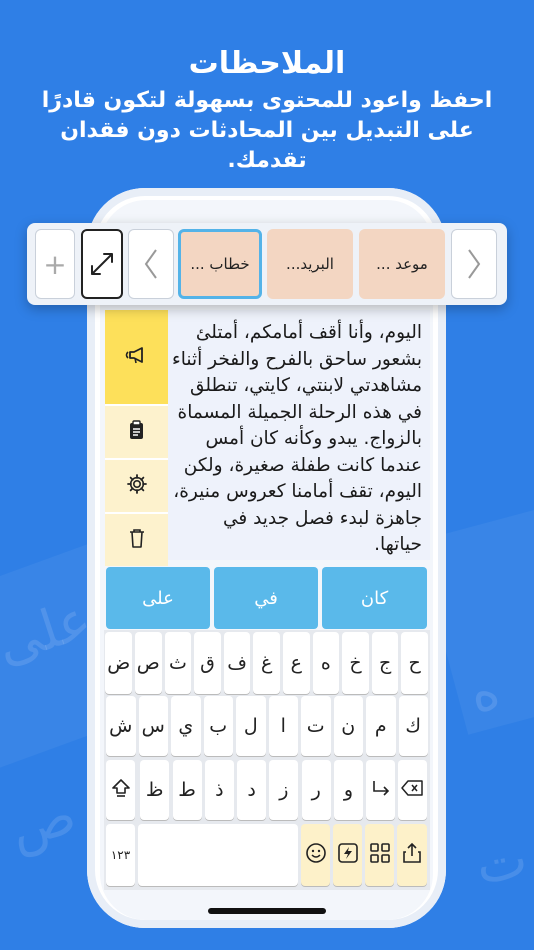 The image size is (534, 950). I want to click on return-key, so click(380, 790).